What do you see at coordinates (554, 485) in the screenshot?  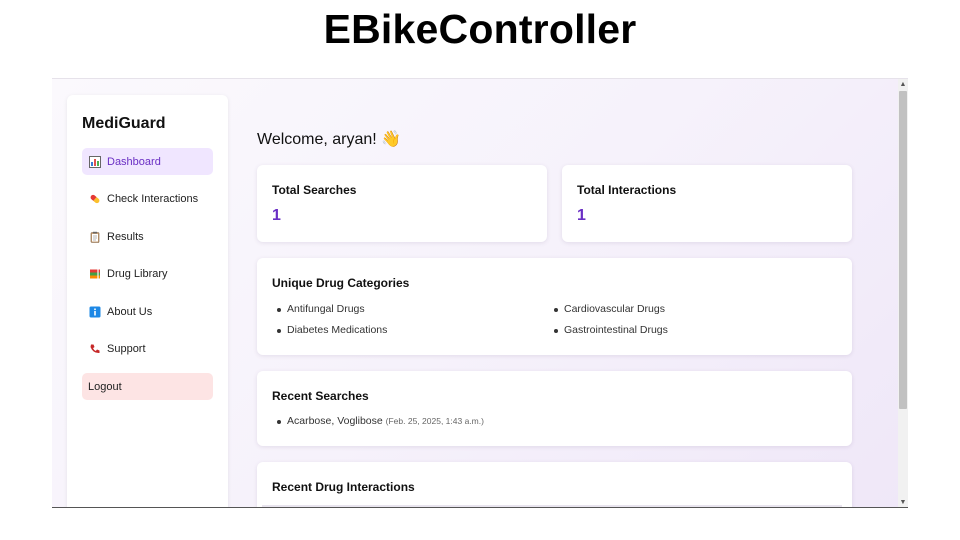 I see `recent-interactions-card: Recent Drug Interactions` at bounding box center [554, 485].